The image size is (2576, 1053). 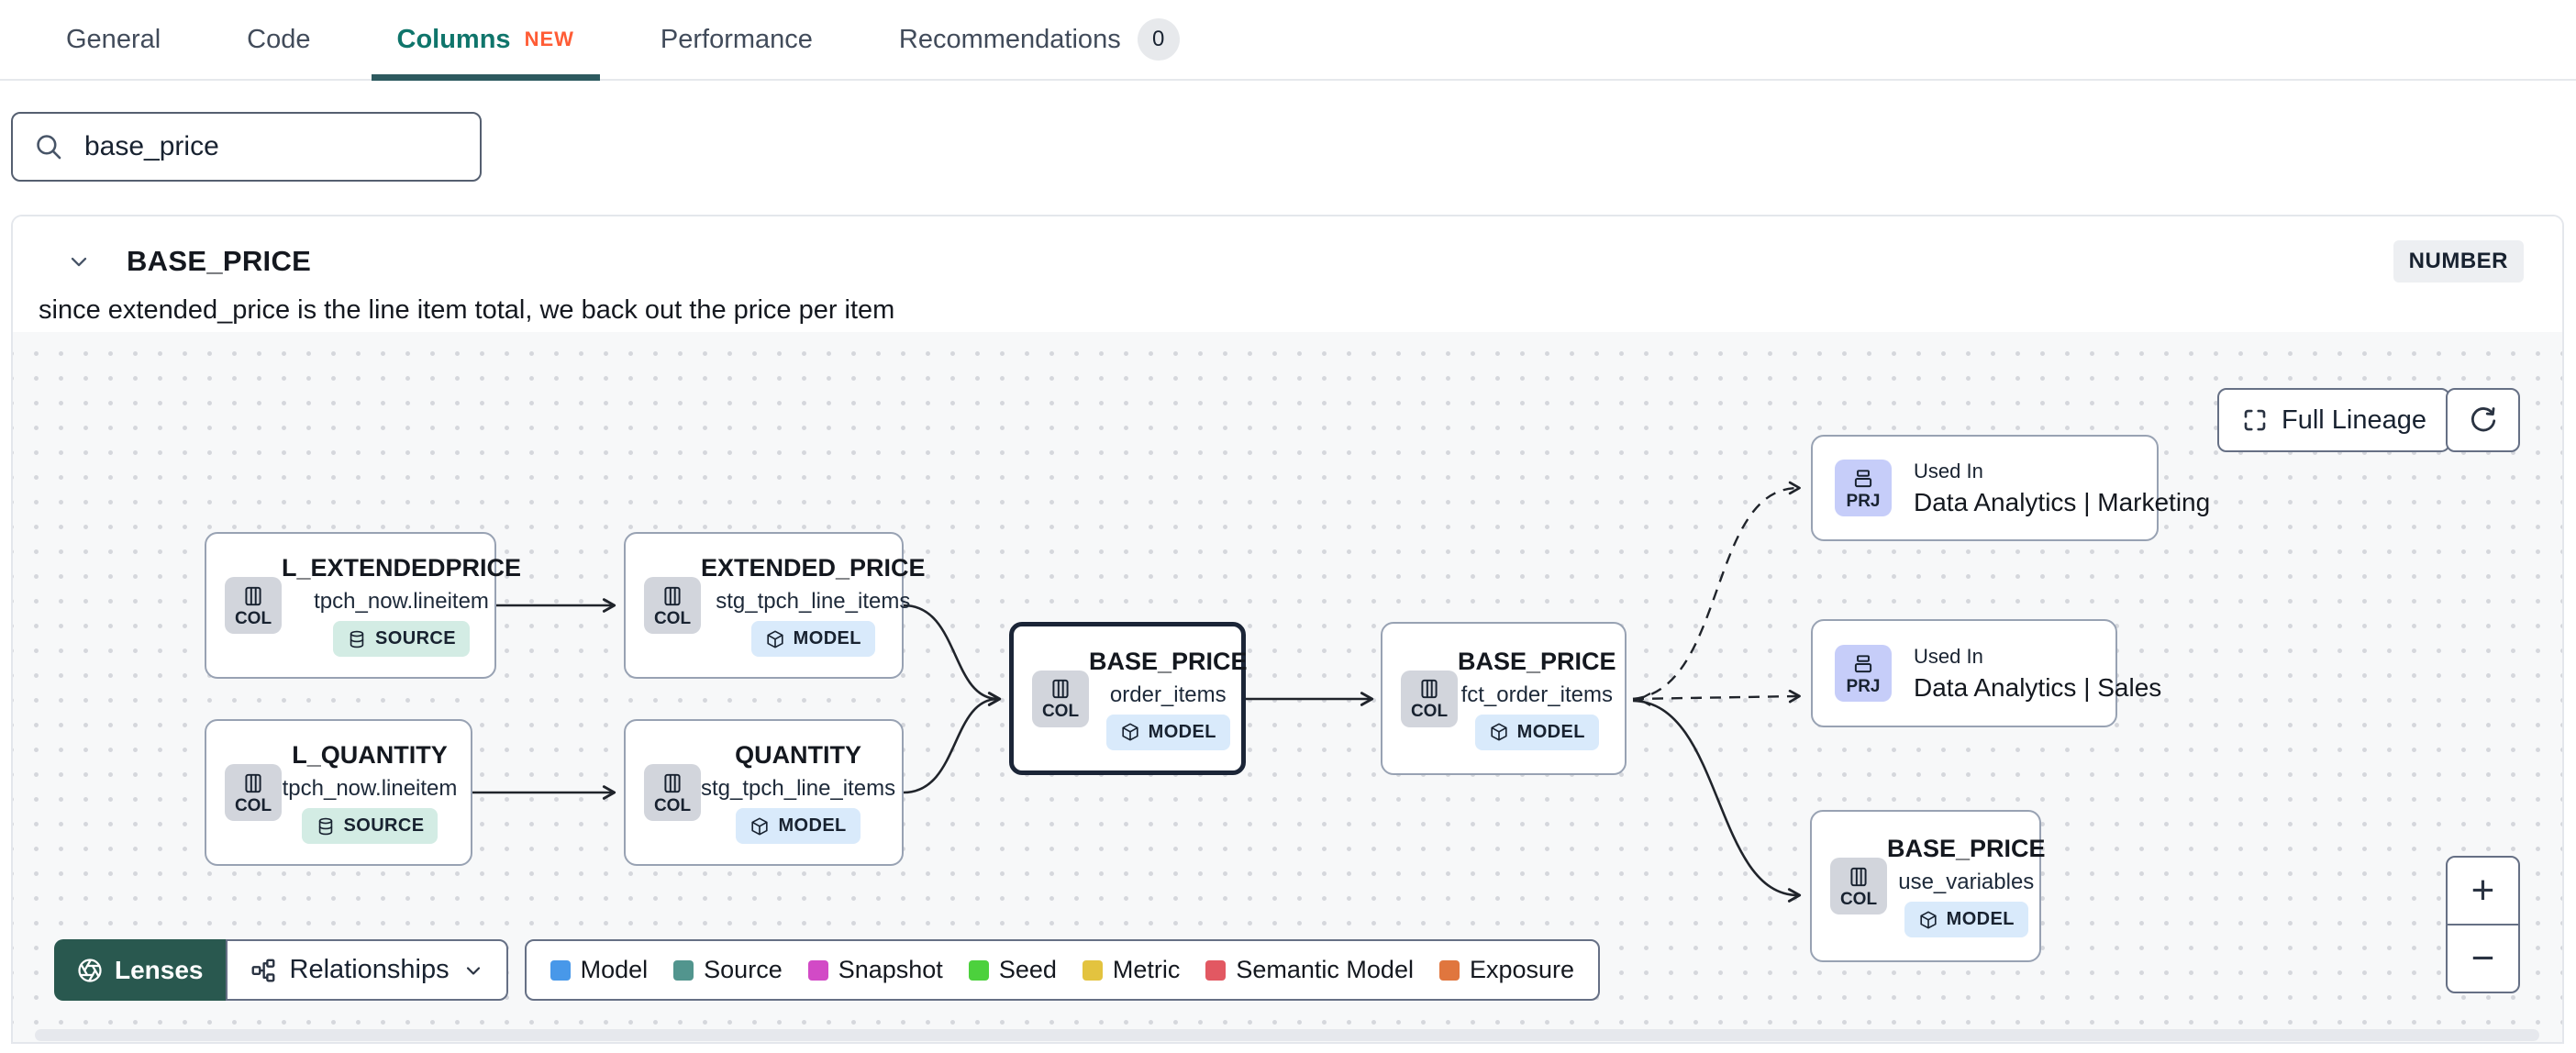 What do you see at coordinates (1928, 886) in the screenshot?
I see `lineage-node-base-price-use-variables: COL BASE_PRICE use_variables MODEL` at bounding box center [1928, 886].